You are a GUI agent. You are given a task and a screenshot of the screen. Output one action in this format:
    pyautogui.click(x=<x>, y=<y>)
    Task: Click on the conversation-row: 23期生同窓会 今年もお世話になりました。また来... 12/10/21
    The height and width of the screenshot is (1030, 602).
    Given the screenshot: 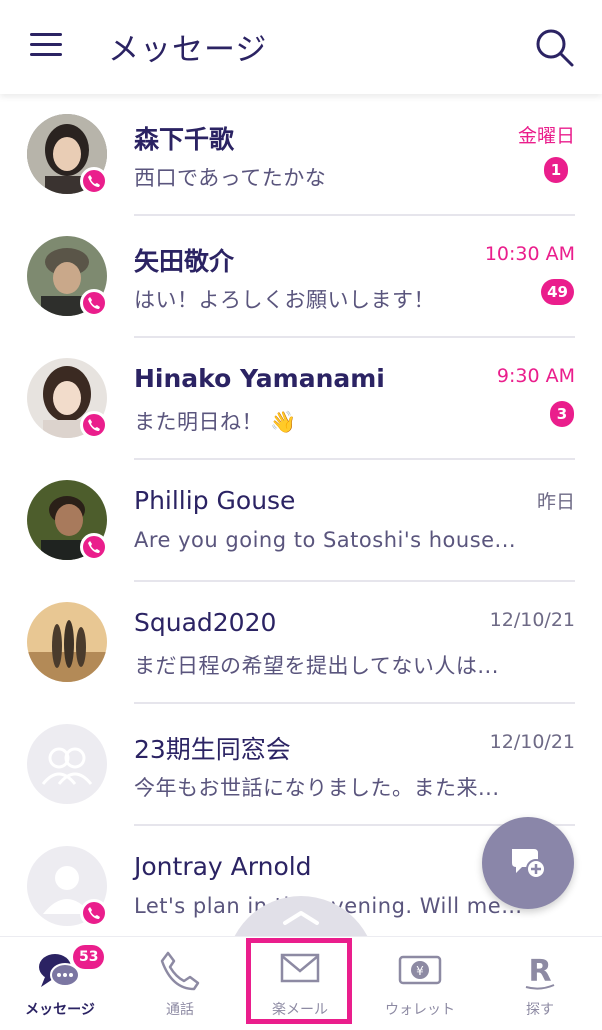 What is the action you would take?
    pyautogui.click(x=301, y=765)
    